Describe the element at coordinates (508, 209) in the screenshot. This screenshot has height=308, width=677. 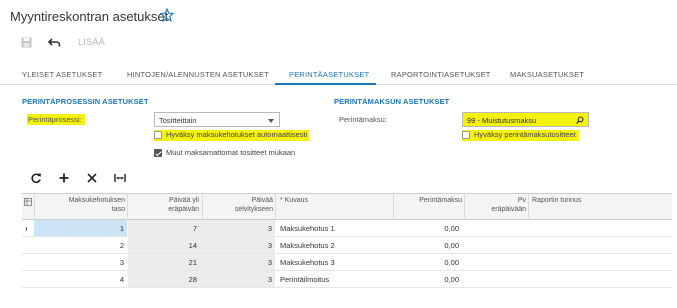
I see `col-header-due-date-line2: eräpäivään` at that location.